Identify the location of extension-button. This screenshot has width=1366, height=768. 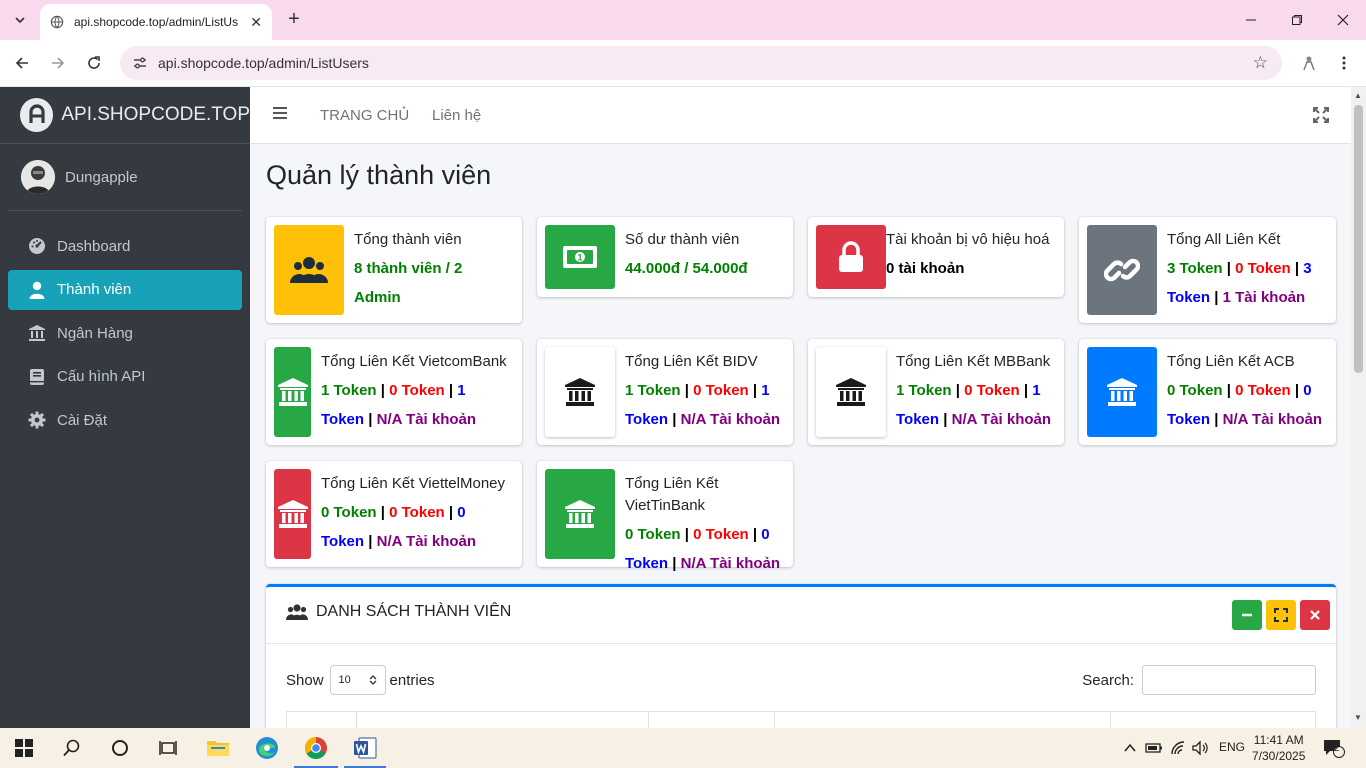
(1309, 63).